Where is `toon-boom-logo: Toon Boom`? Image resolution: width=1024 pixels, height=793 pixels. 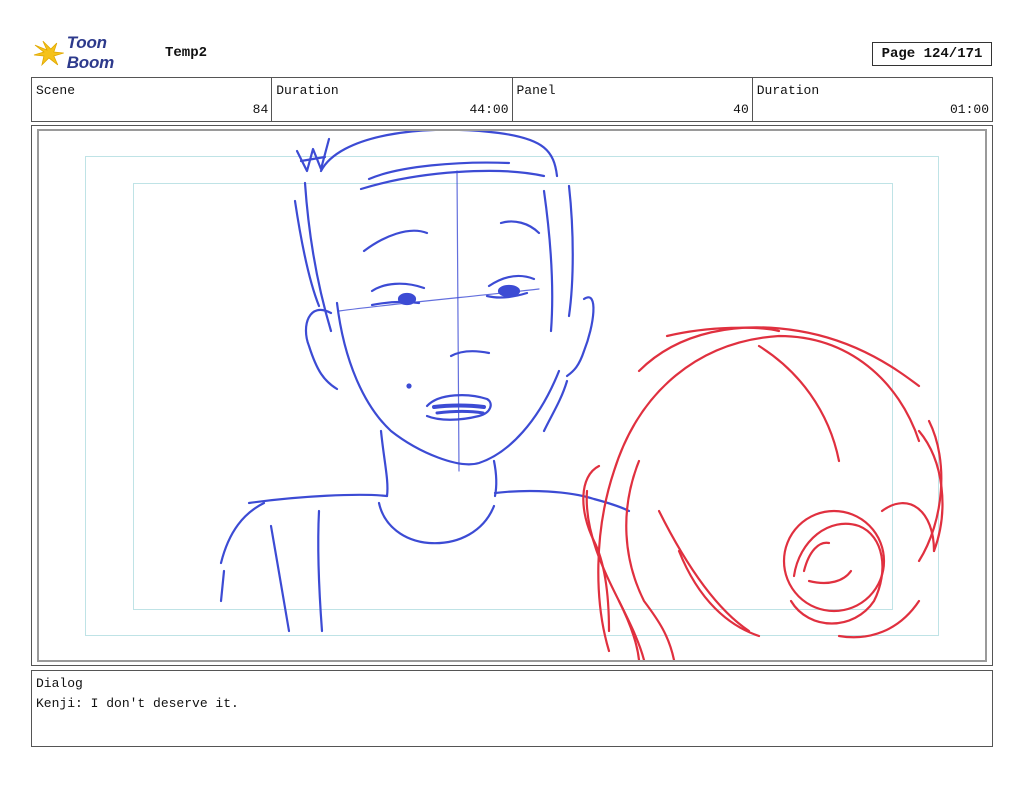 toon-boom-logo: Toon Boom is located at coordinates (95, 52).